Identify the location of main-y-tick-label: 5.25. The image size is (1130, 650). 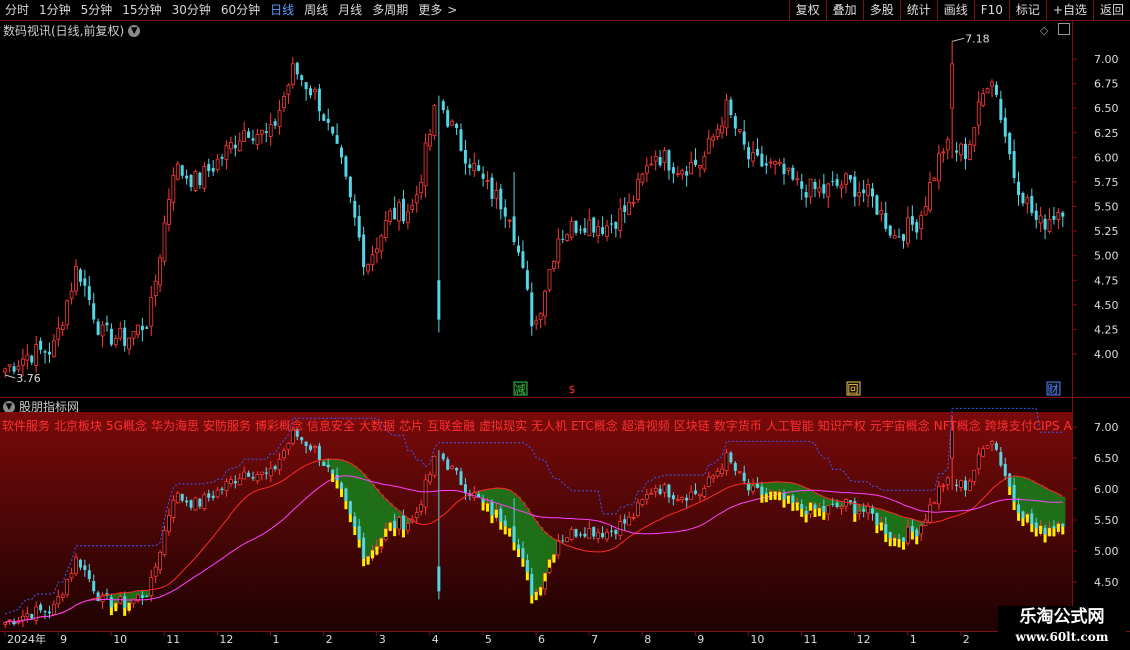
(1106, 231).